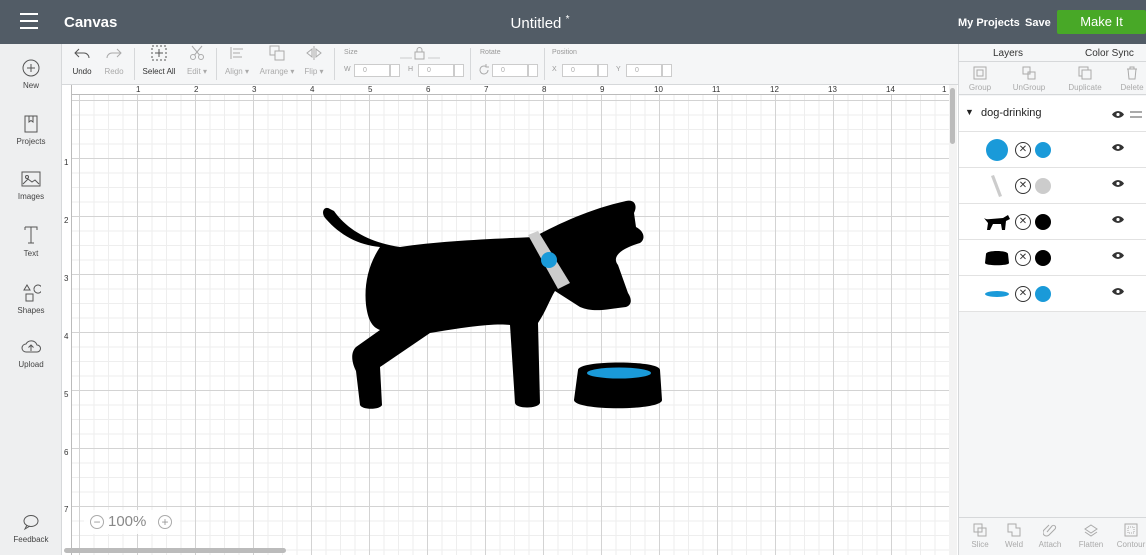 This screenshot has width=1146, height=555. I want to click on layer-tools: Group UnGroup Duplicate Delete, so click(1052, 78).